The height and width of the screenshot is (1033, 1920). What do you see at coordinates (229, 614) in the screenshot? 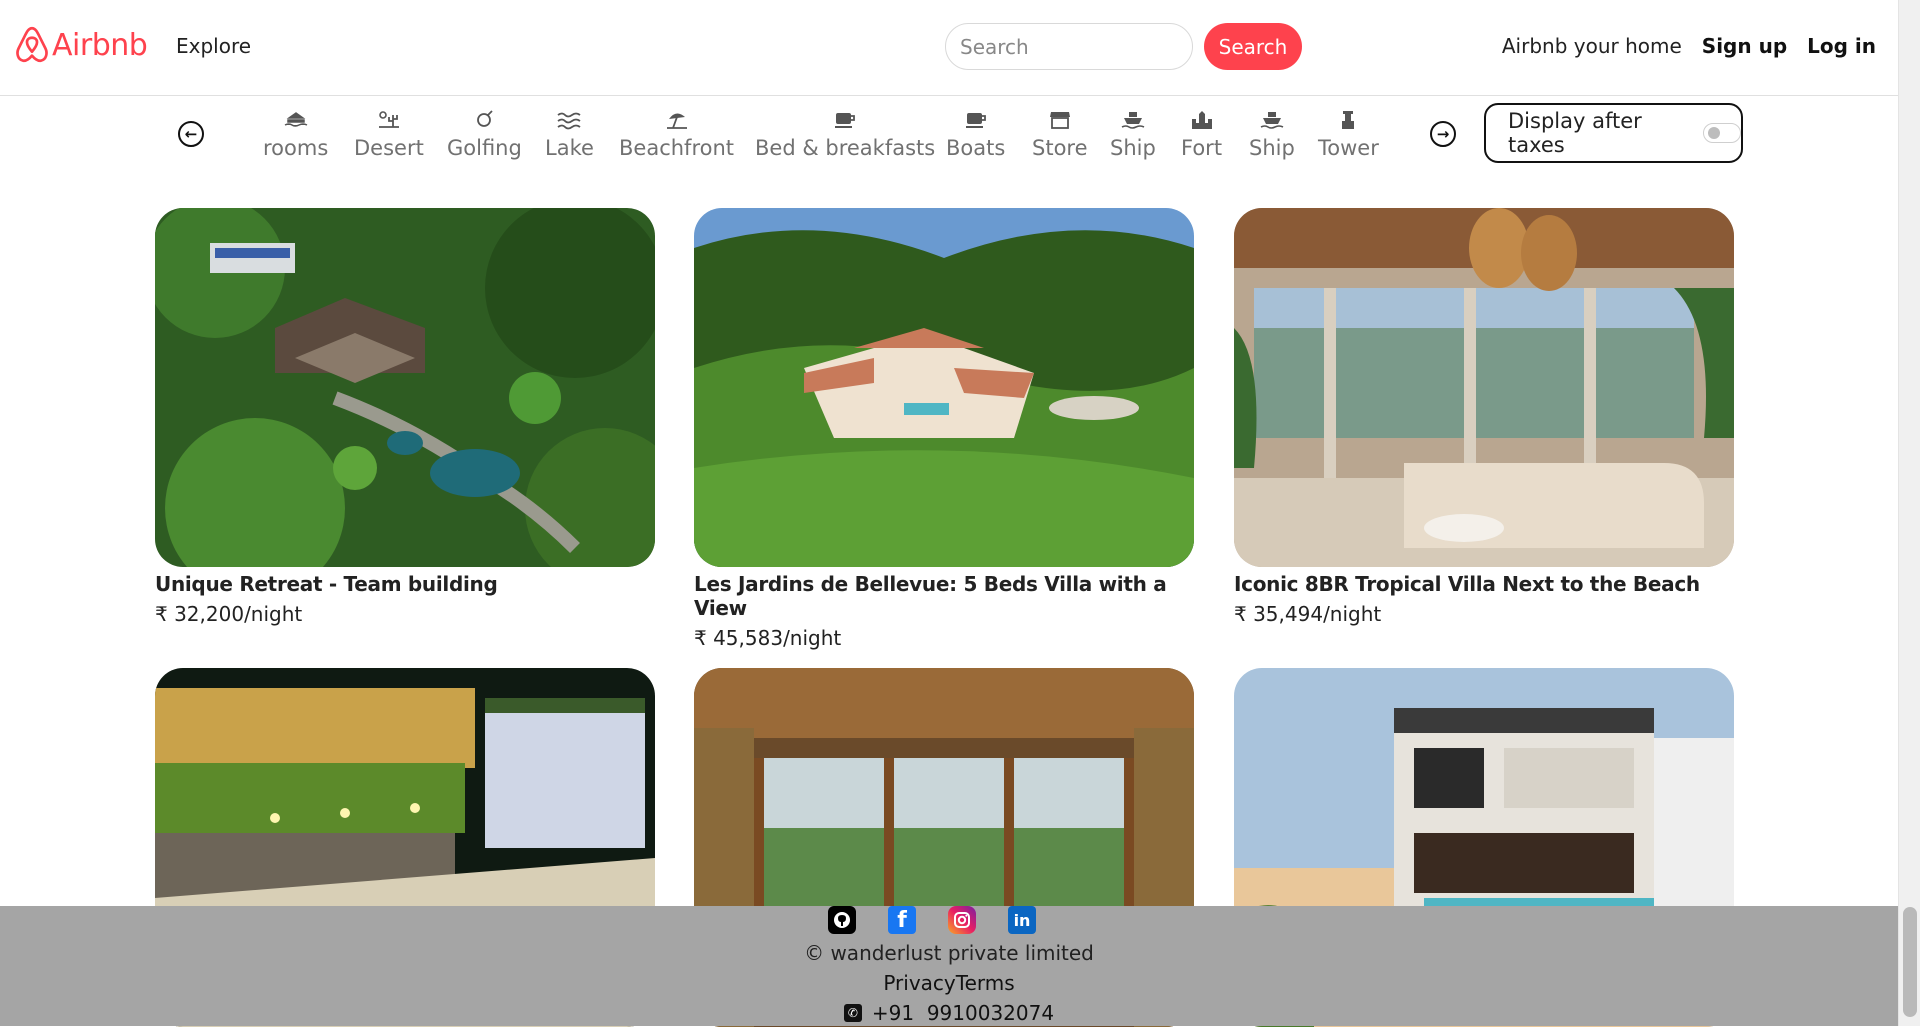
I see `listing-price: ₹ 32,200/night` at bounding box center [229, 614].